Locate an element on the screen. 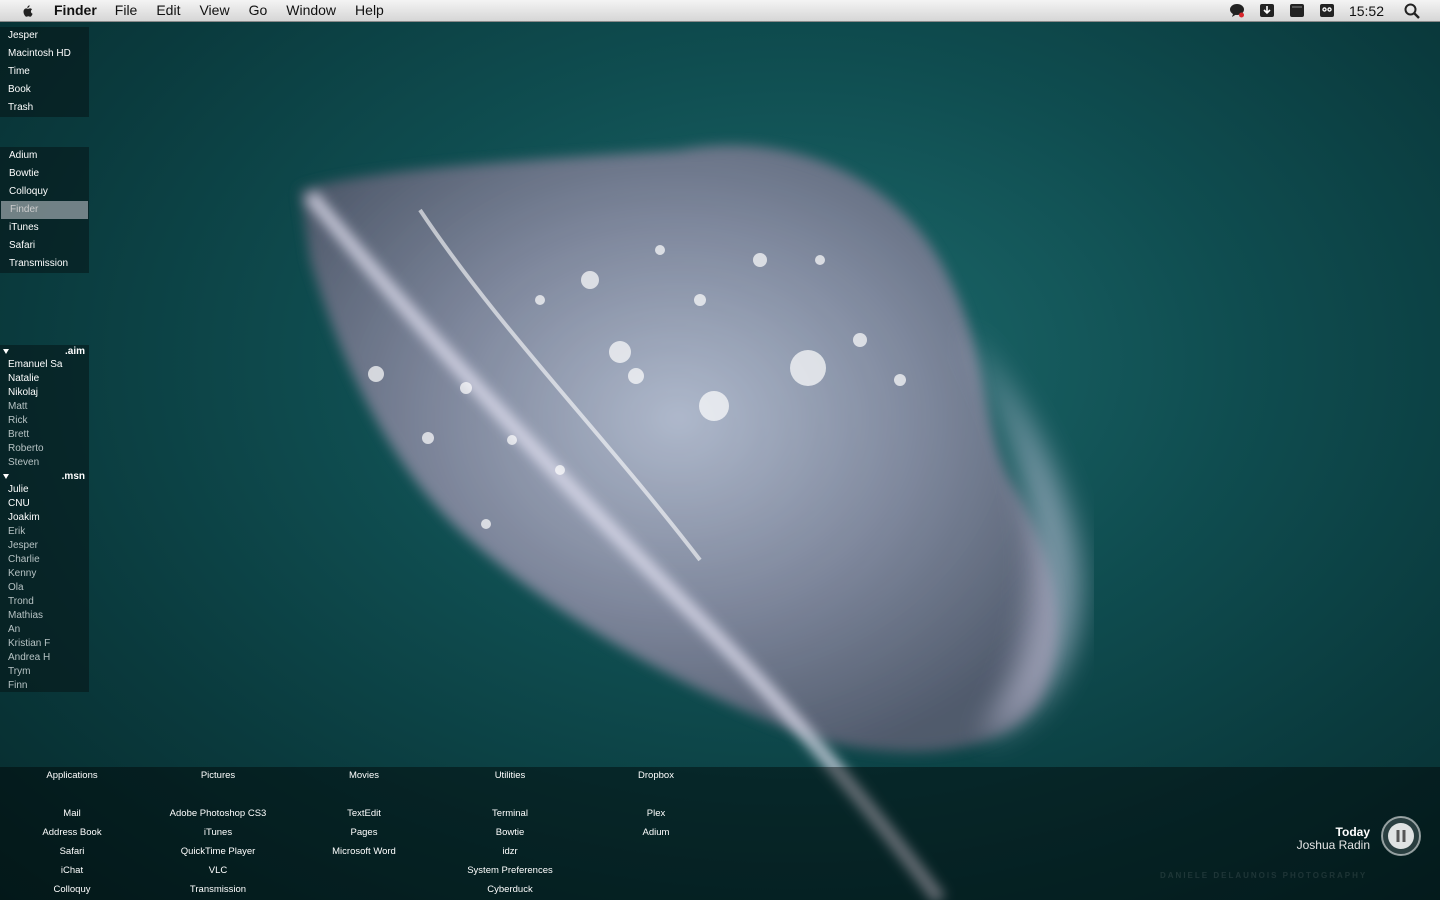 This screenshot has height=900, width=1440. shelf-item: Plex is located at coordinates (656, 813).